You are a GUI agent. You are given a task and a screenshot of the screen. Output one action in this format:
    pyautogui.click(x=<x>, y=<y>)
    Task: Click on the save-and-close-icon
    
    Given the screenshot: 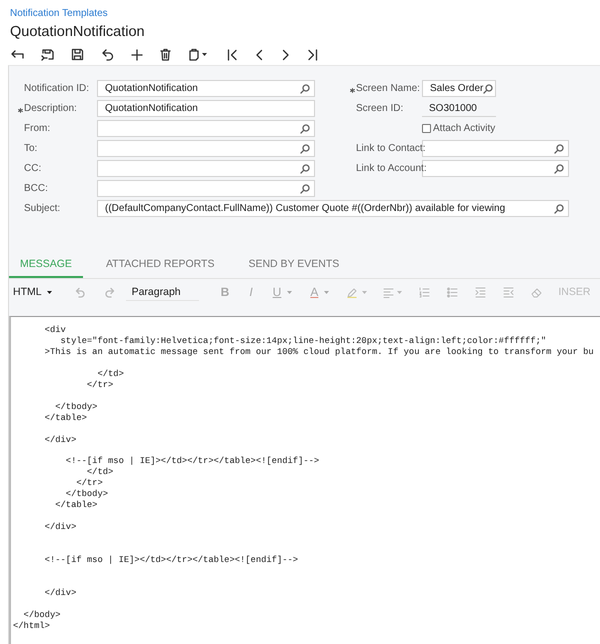 What is the action you would take?
    pyautogui.click(x=47, y=54)
    